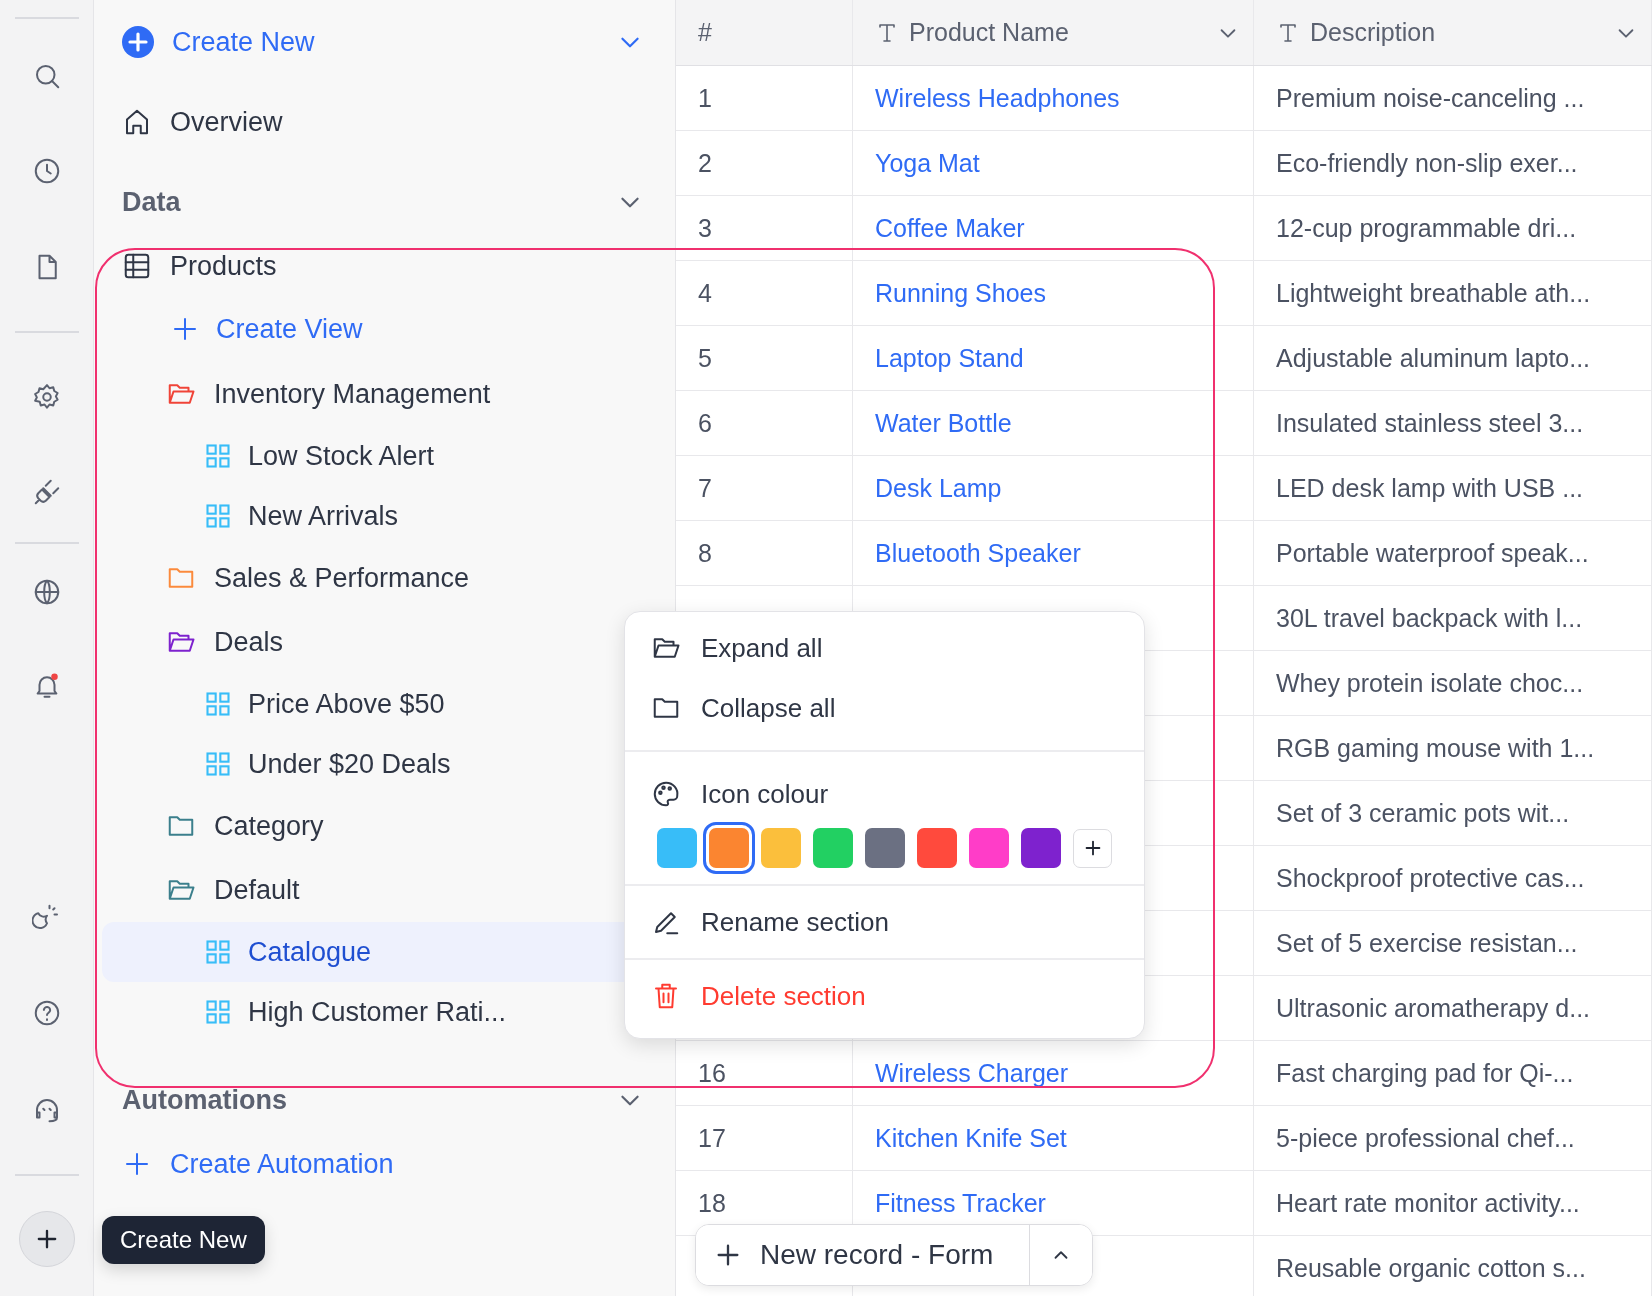 This screenshot has height=1296, width=1652. I want to click on product-link: Coffee Maker, so click(950, 228).